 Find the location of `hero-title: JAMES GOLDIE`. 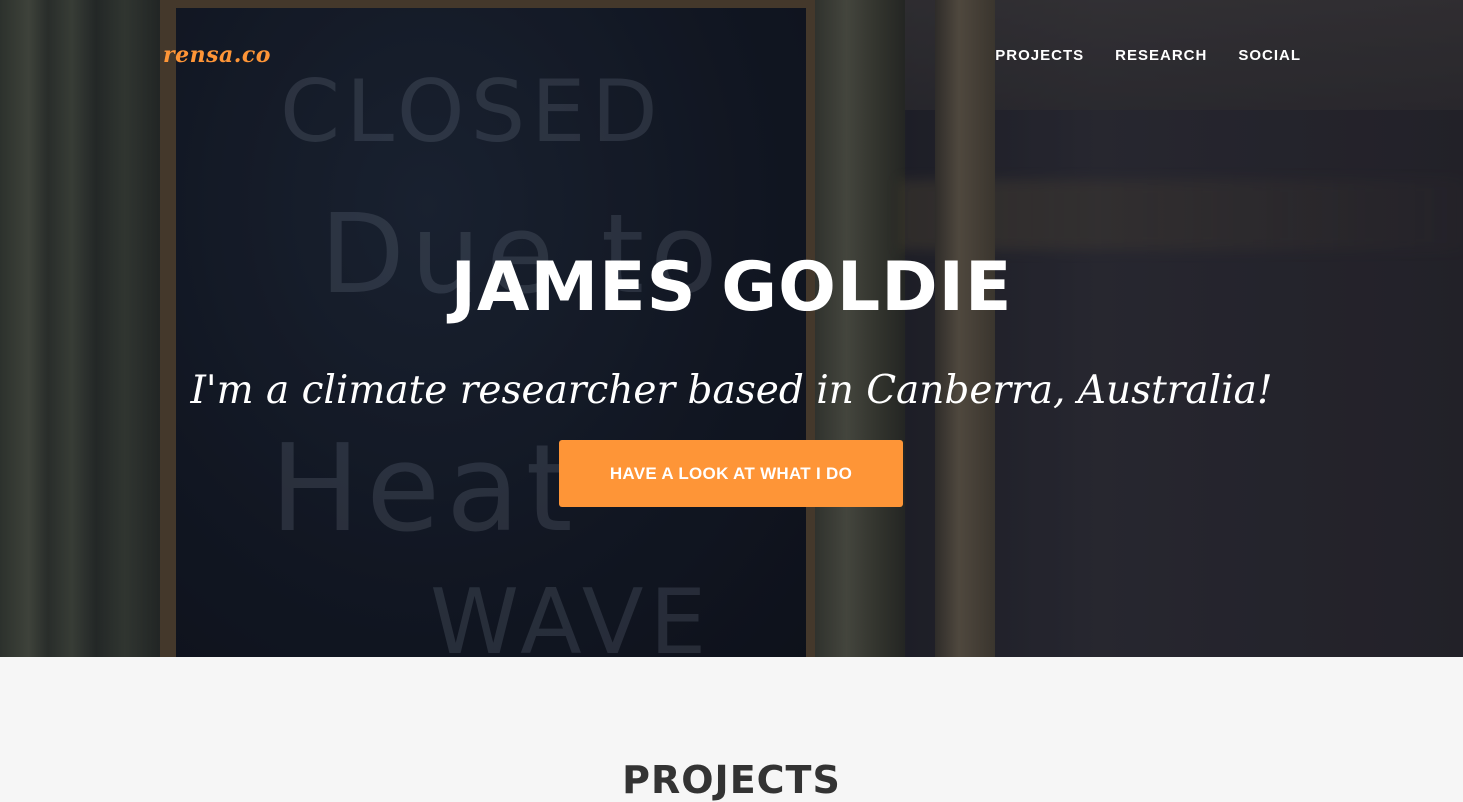

hero-title: JAMES GOLDIE is located at coordinates (731, 287).